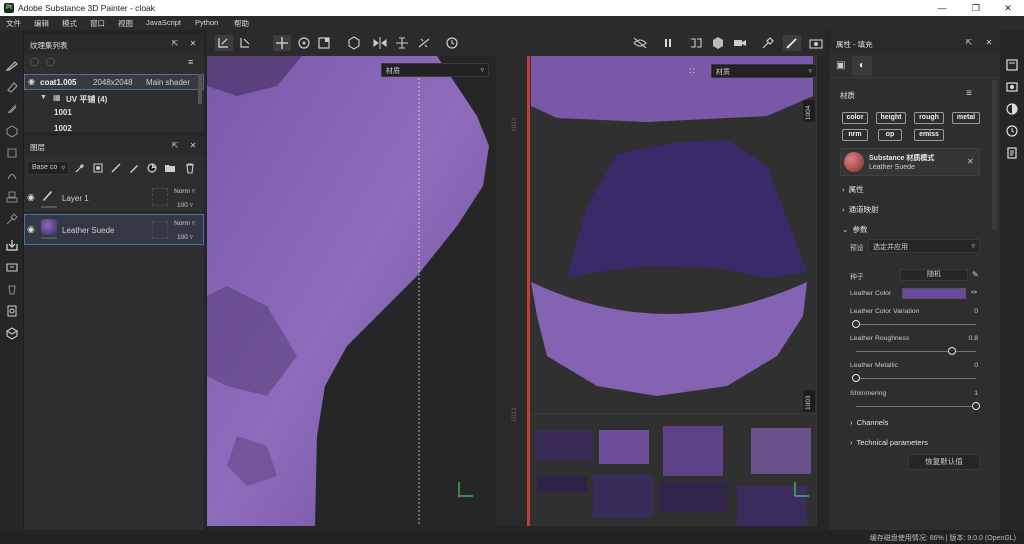  I want to click on display-mode-button, so click(718, 43).